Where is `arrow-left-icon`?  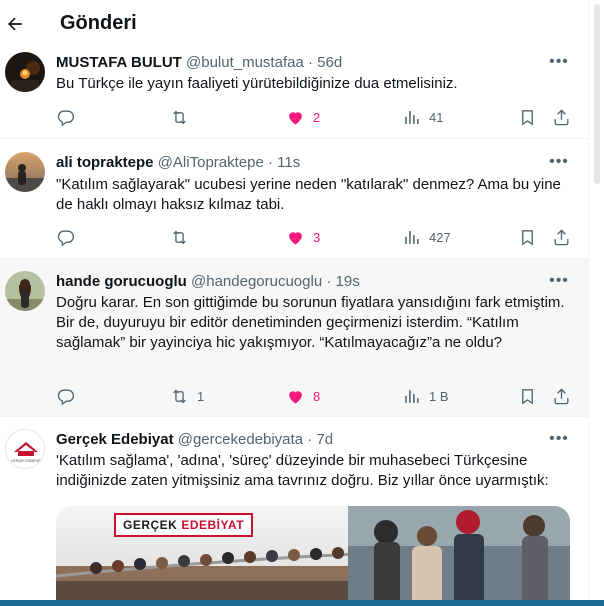
arrow-left-icon is located at coordinates (15, 24).